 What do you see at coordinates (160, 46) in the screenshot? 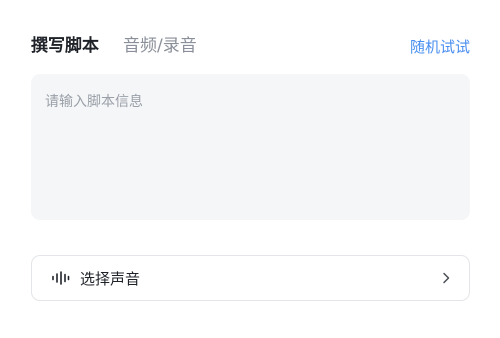
I see `tab-audio-recording: 音频/录音` at bounding box center [160, 46].